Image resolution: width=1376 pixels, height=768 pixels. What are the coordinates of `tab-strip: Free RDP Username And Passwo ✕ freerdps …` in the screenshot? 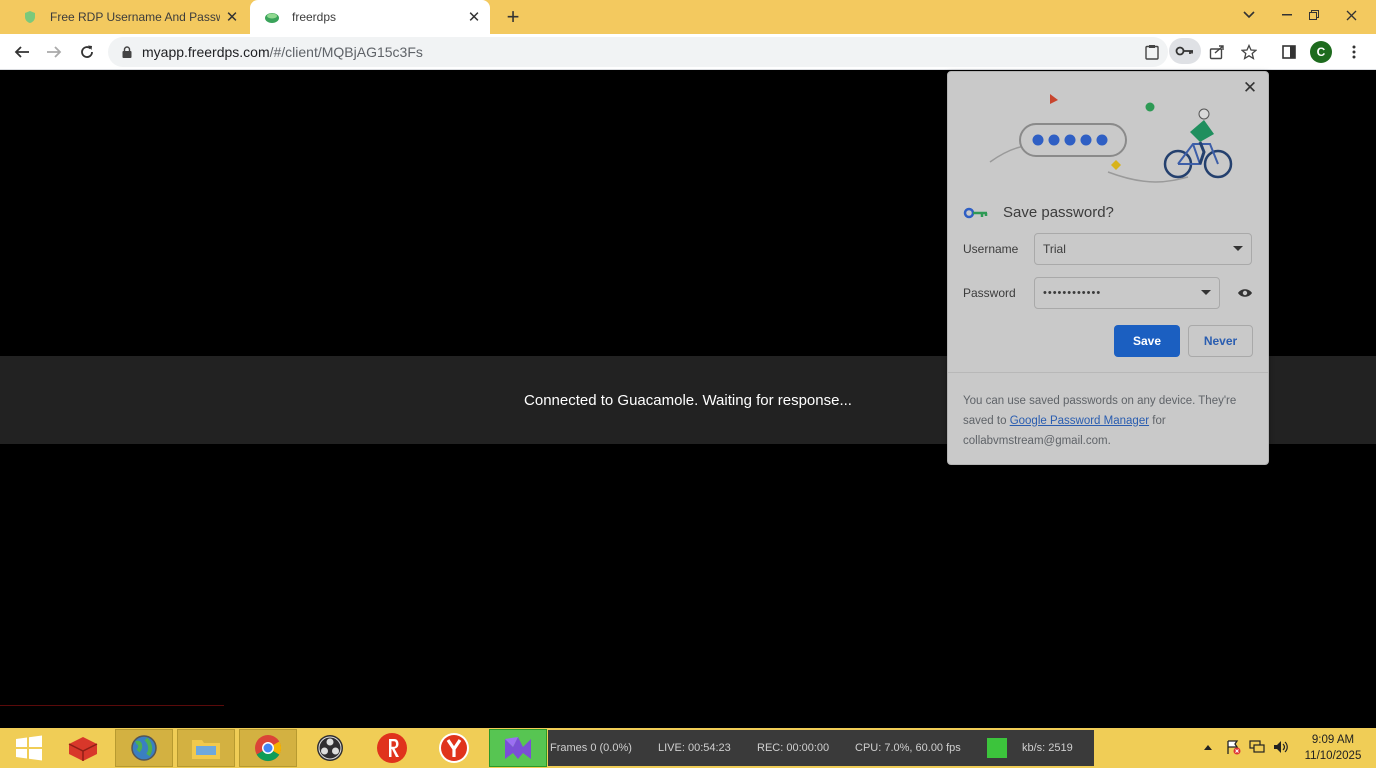 It's located at (688, 17).